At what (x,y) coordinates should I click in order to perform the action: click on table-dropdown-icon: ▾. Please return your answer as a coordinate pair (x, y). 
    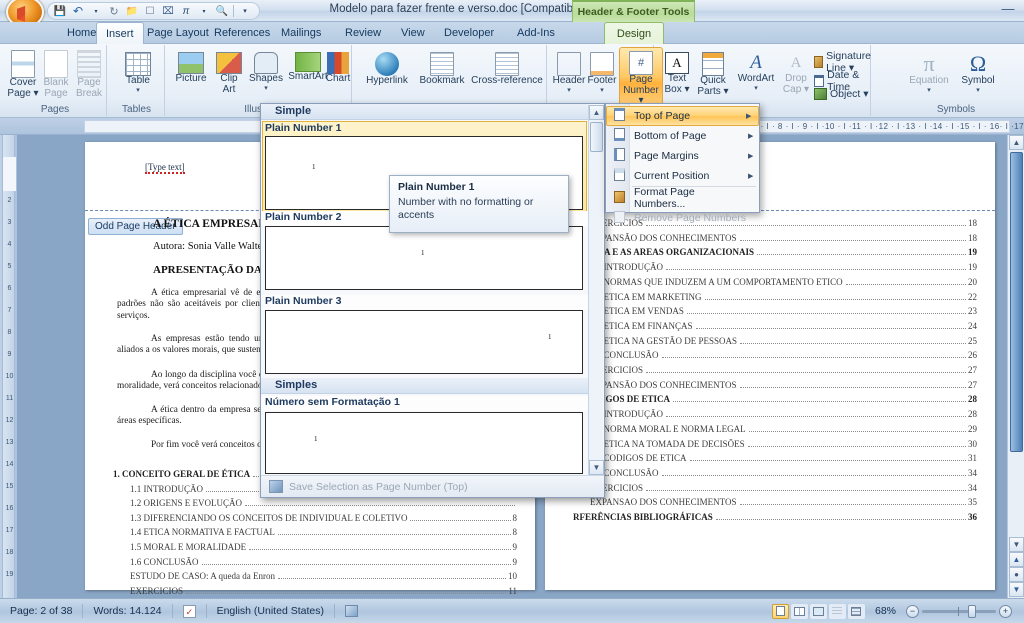
    Looking at the image, I should click on (138, 90).